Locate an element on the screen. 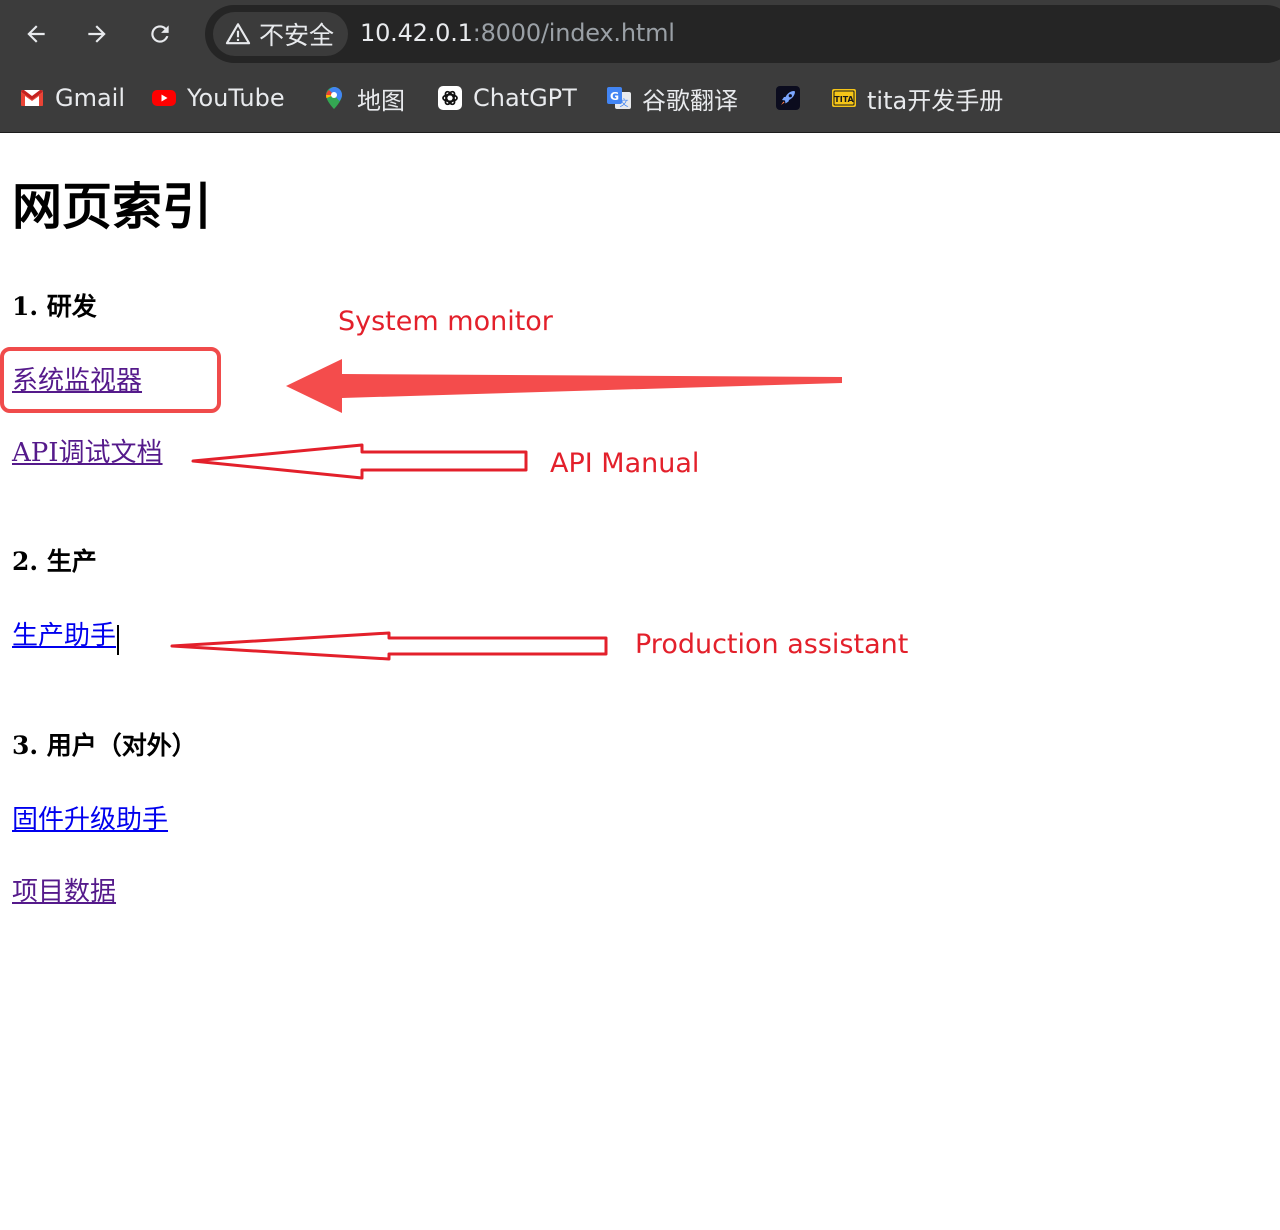  url-host: 10.42.0.1 is located at coordinates (416, 33).